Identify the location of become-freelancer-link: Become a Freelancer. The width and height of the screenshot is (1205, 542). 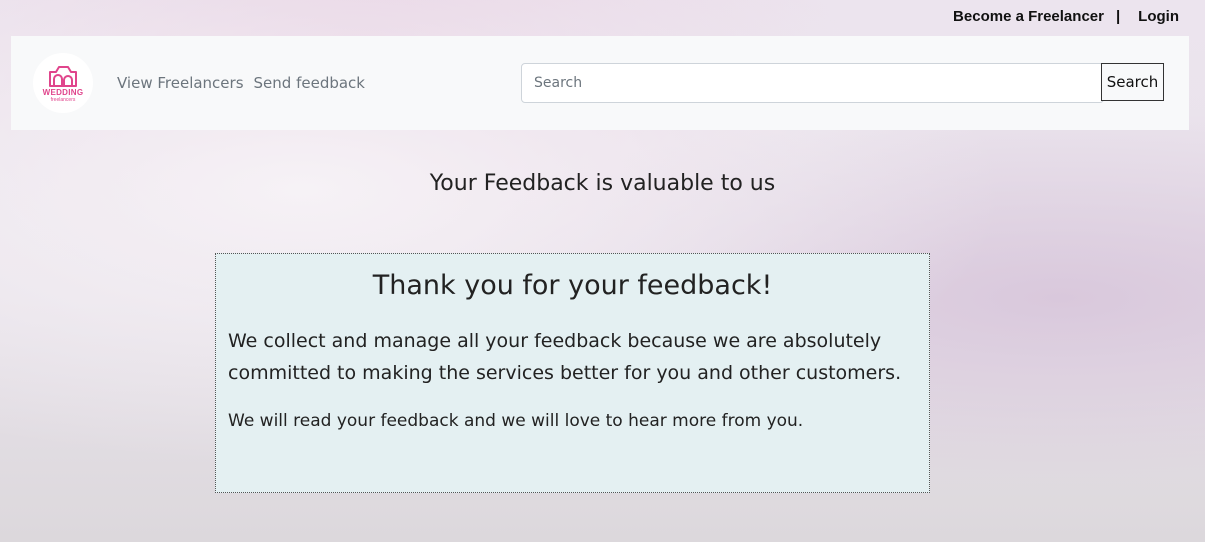
(1028, 16).